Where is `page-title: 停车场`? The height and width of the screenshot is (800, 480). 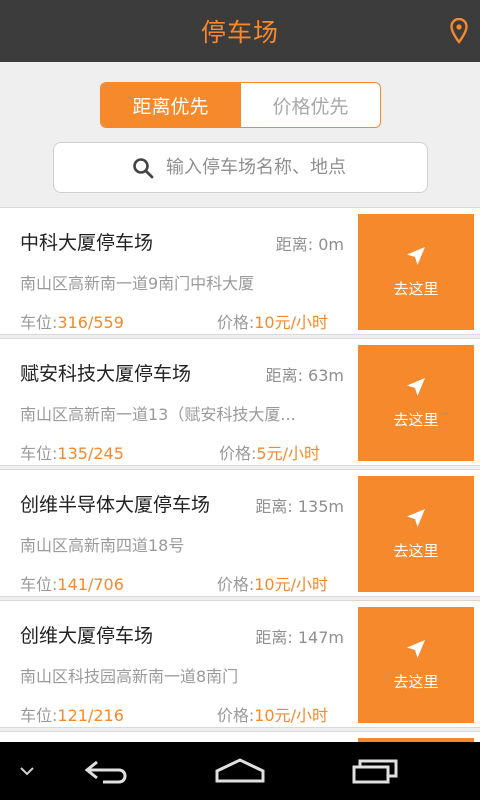
page-title: 停车场 is located at coordinates (239, 32).